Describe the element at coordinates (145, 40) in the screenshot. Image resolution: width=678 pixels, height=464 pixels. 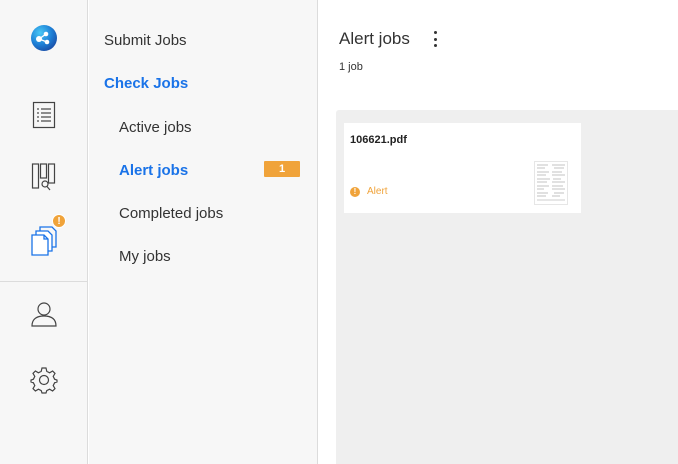
I see `menu-submit-jobs: Submit Jobs` at that location.